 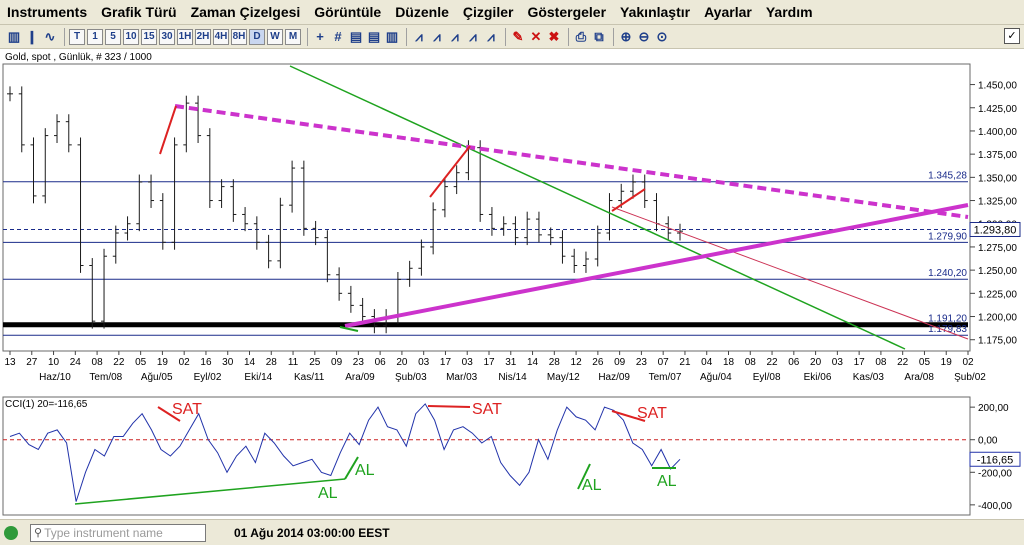 What do you see at coordinates (131, 36) in the screenshot?
I see `period-button-10: 10` at bounding box center [131, 36].